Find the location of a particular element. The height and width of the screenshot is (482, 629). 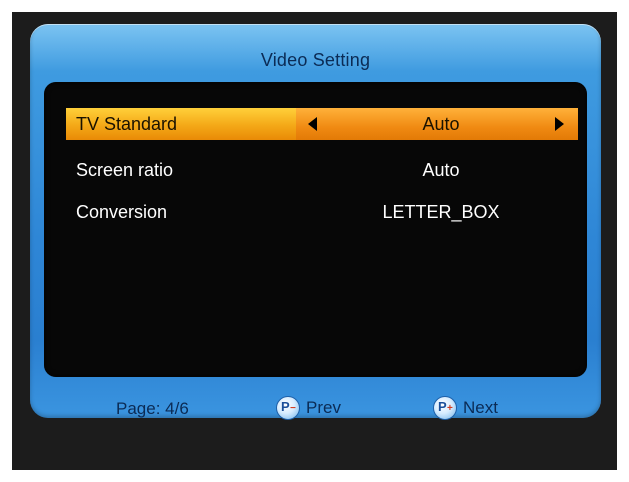

setting-value: LETTER_BOX is located at coordinates (441, 212).